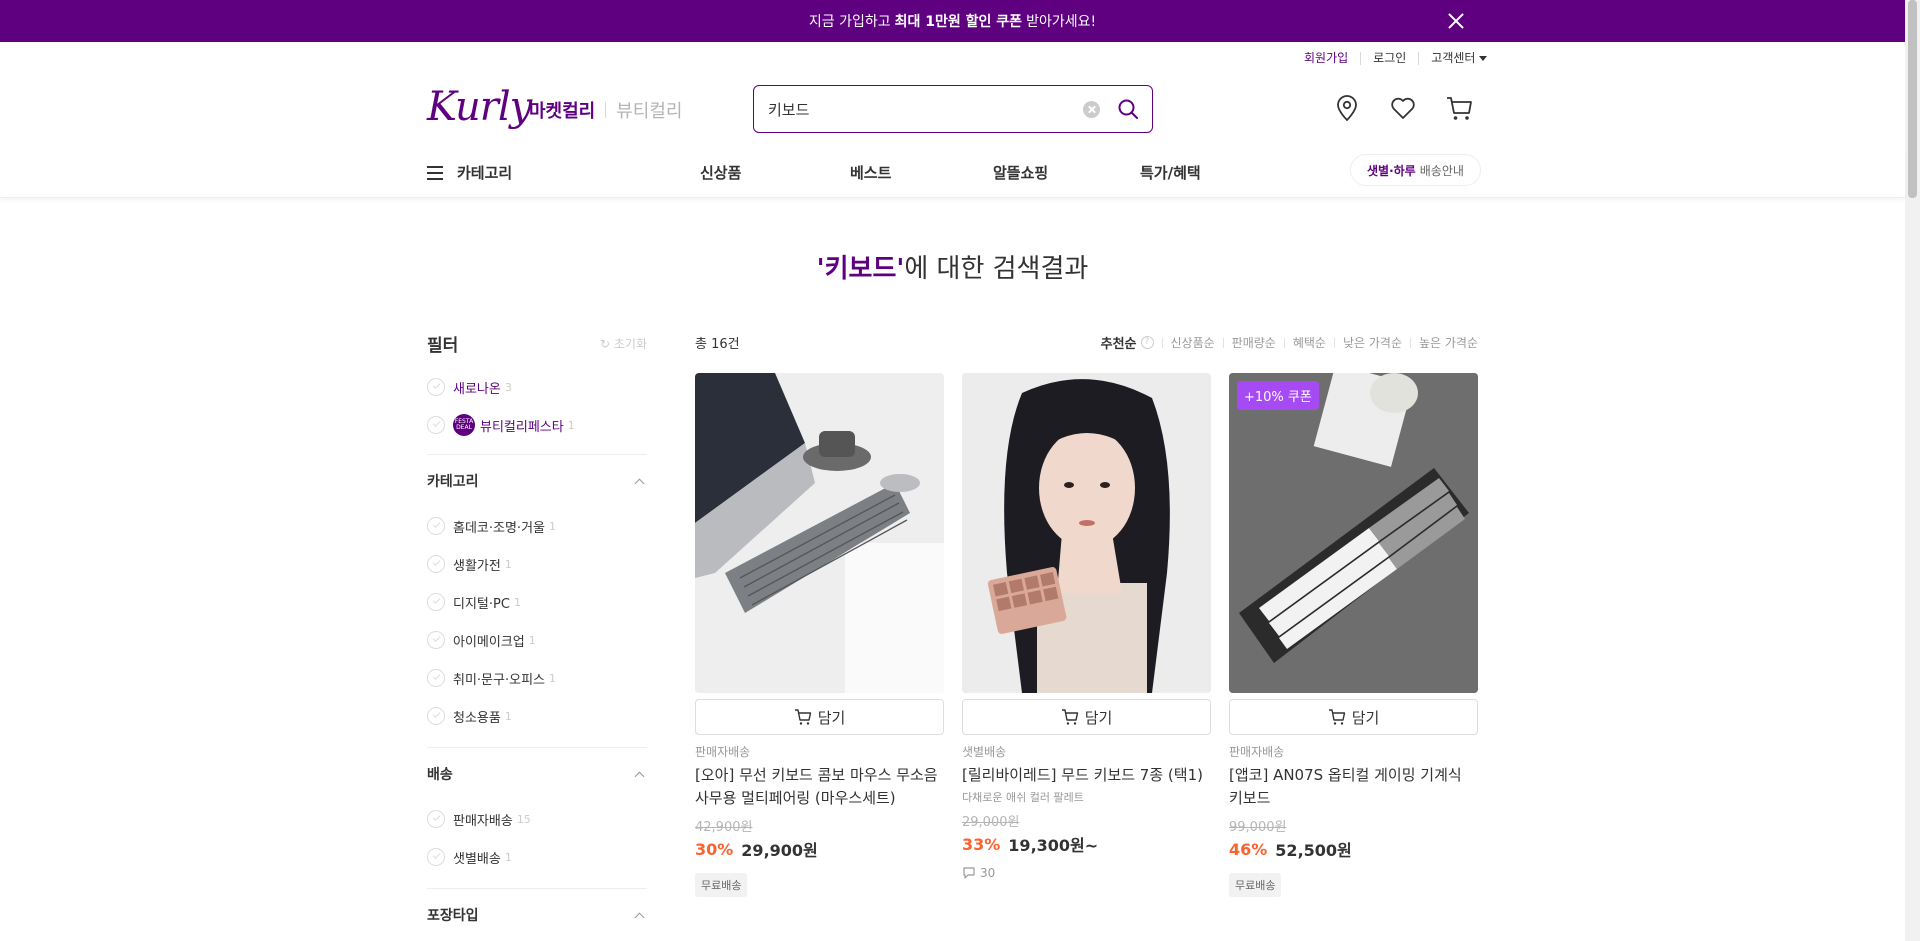 The width and height of the screenshot is (1920, 941). I want to click on signup-link: 회원가입, so click(1332, 58).